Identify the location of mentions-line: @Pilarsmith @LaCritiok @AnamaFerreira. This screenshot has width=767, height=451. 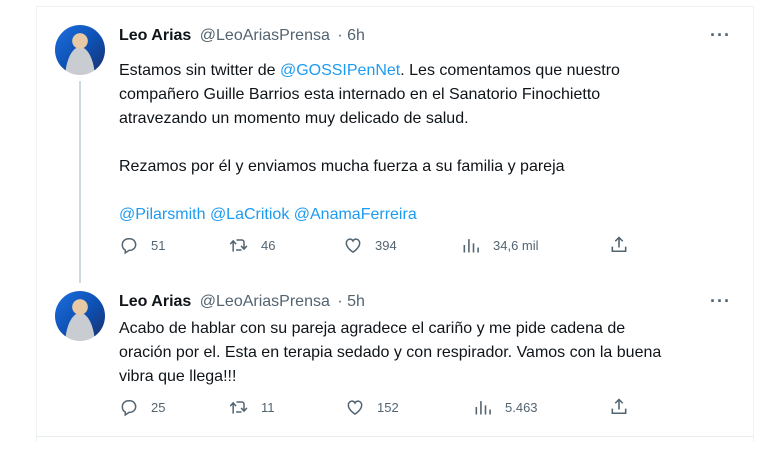
(424, 215).